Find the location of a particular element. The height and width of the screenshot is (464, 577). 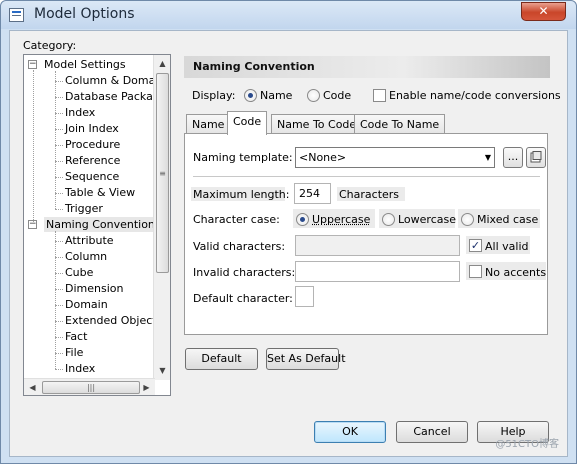

properties-icon is located at coordinates (536, 157).